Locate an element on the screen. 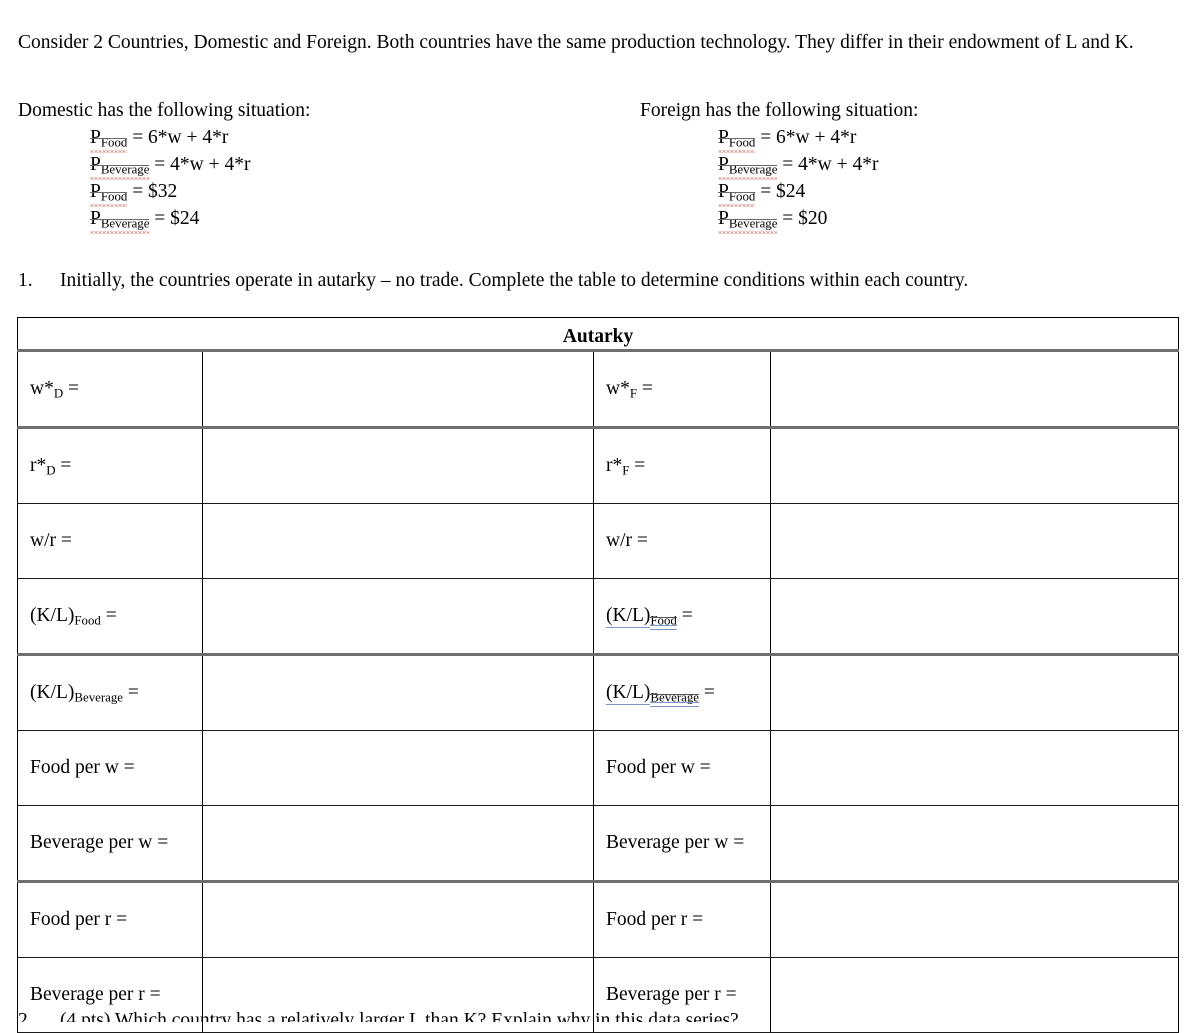 This screenshot has width=1200, height=1033. foreign-label-cell: (K/L)Beverage = is located at coordinates (682, 692).